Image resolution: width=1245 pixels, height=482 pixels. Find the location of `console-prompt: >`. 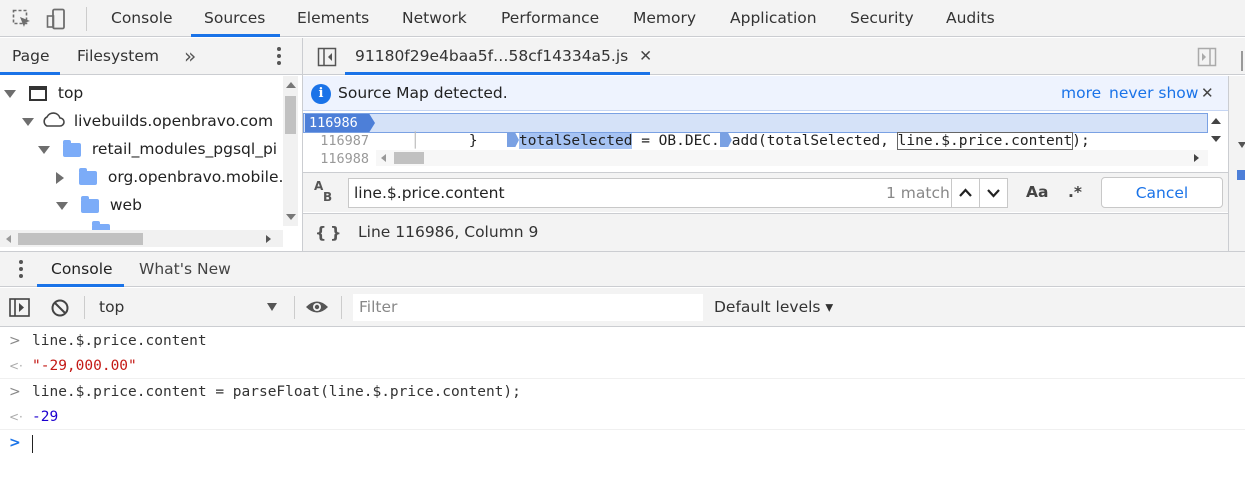

console-prompt: > is located at coordinates (622, 443).